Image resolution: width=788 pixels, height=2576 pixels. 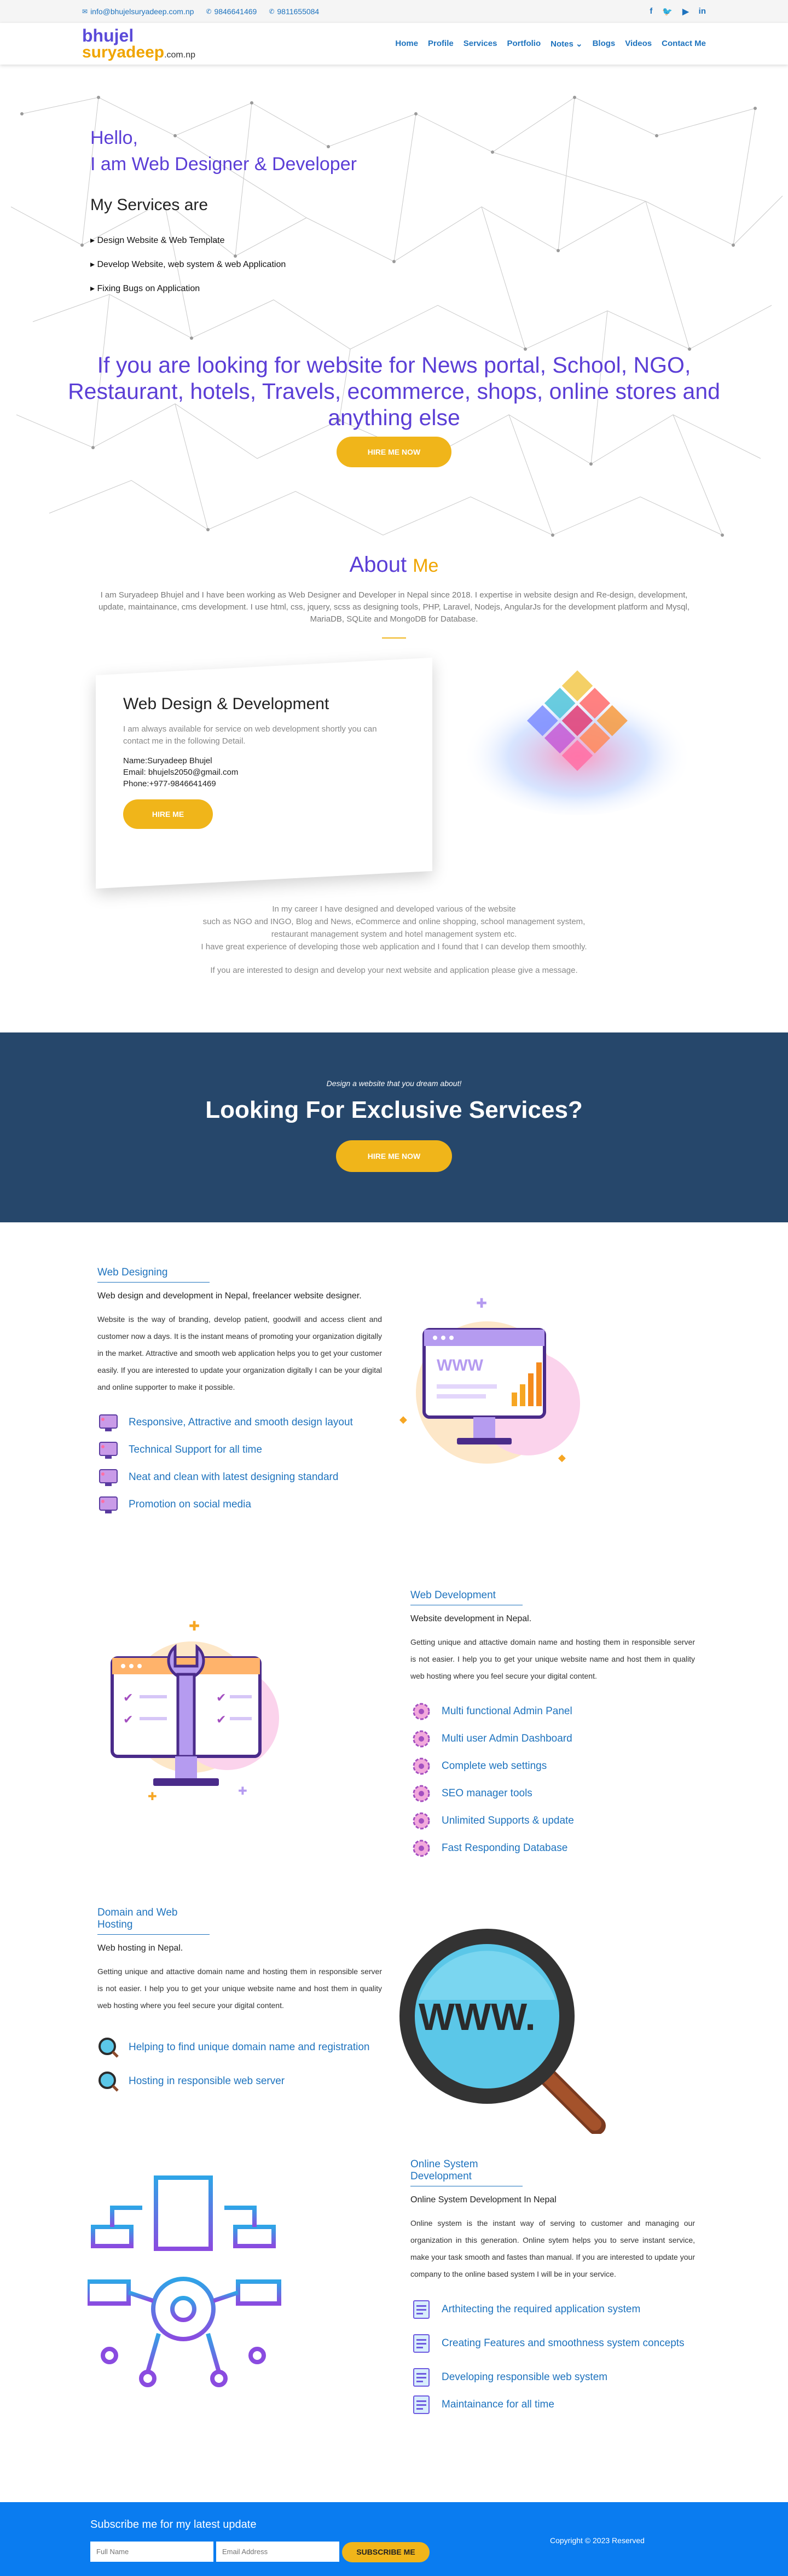 I want to click on email-input, so click(x=277, y=2552).